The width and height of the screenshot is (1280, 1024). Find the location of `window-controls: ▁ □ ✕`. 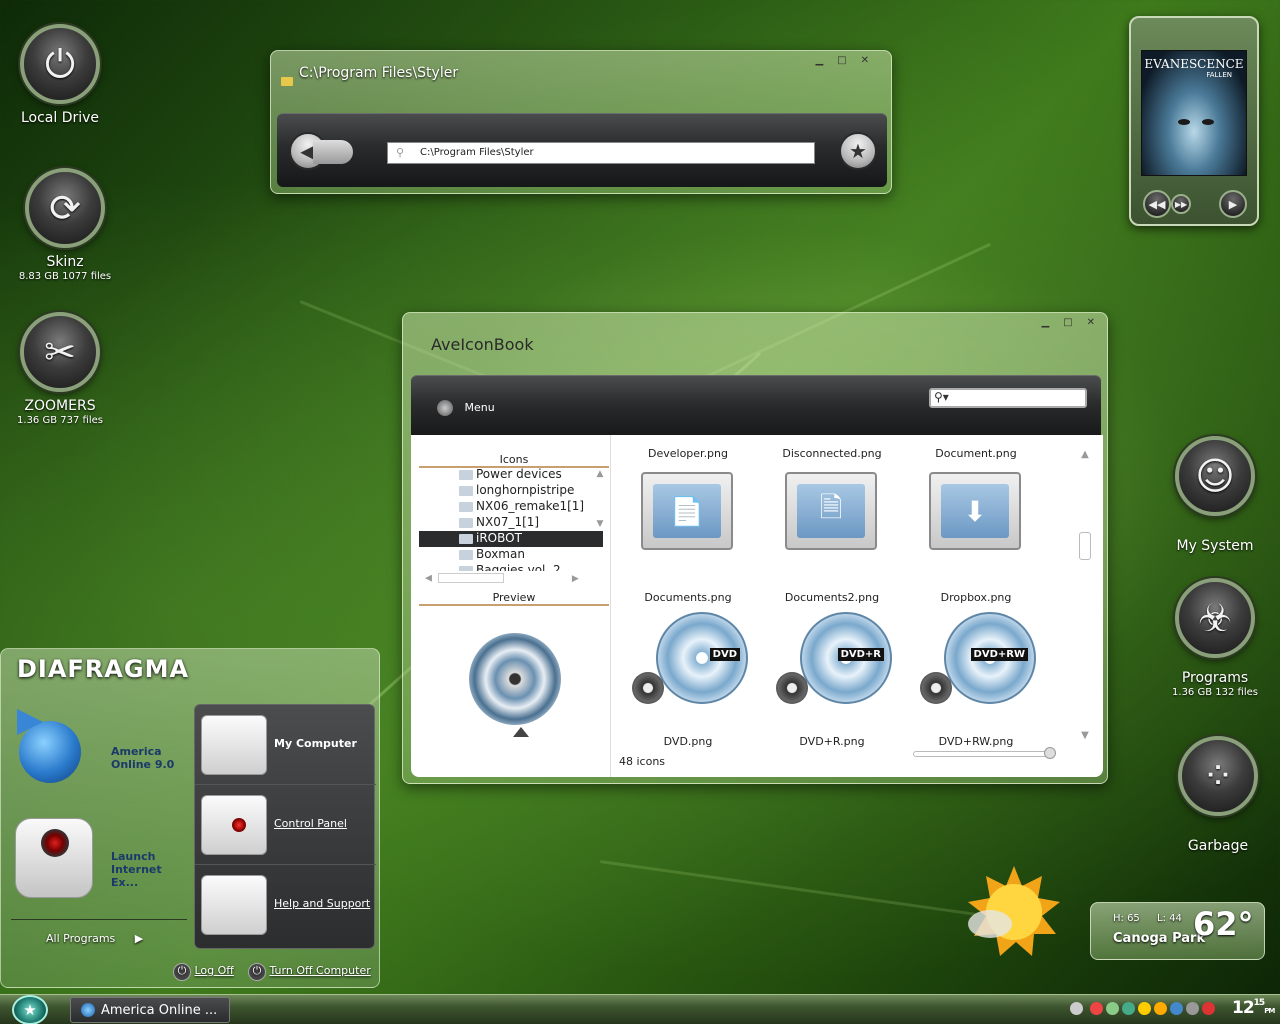

window-controls: ▁ □ ✕ is located at coordinates (842, 60).